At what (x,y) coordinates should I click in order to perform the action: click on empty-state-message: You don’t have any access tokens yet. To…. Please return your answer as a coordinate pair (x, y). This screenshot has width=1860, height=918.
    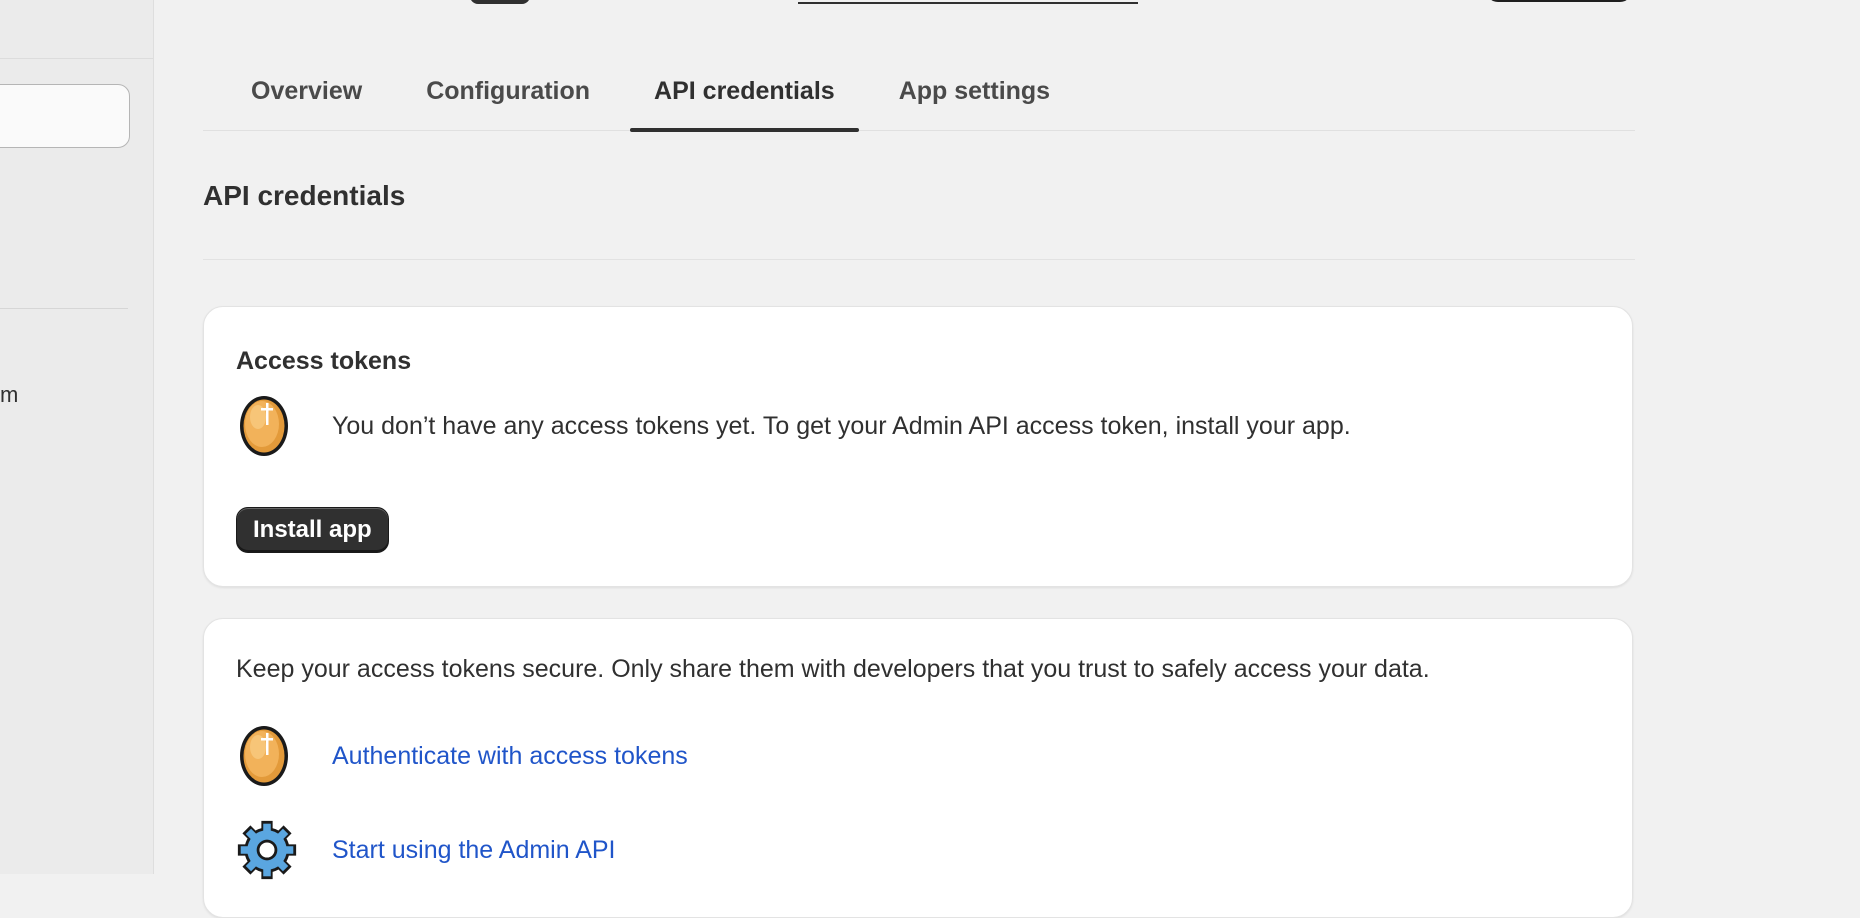
    Looking at the image, I should click on (841, 425).